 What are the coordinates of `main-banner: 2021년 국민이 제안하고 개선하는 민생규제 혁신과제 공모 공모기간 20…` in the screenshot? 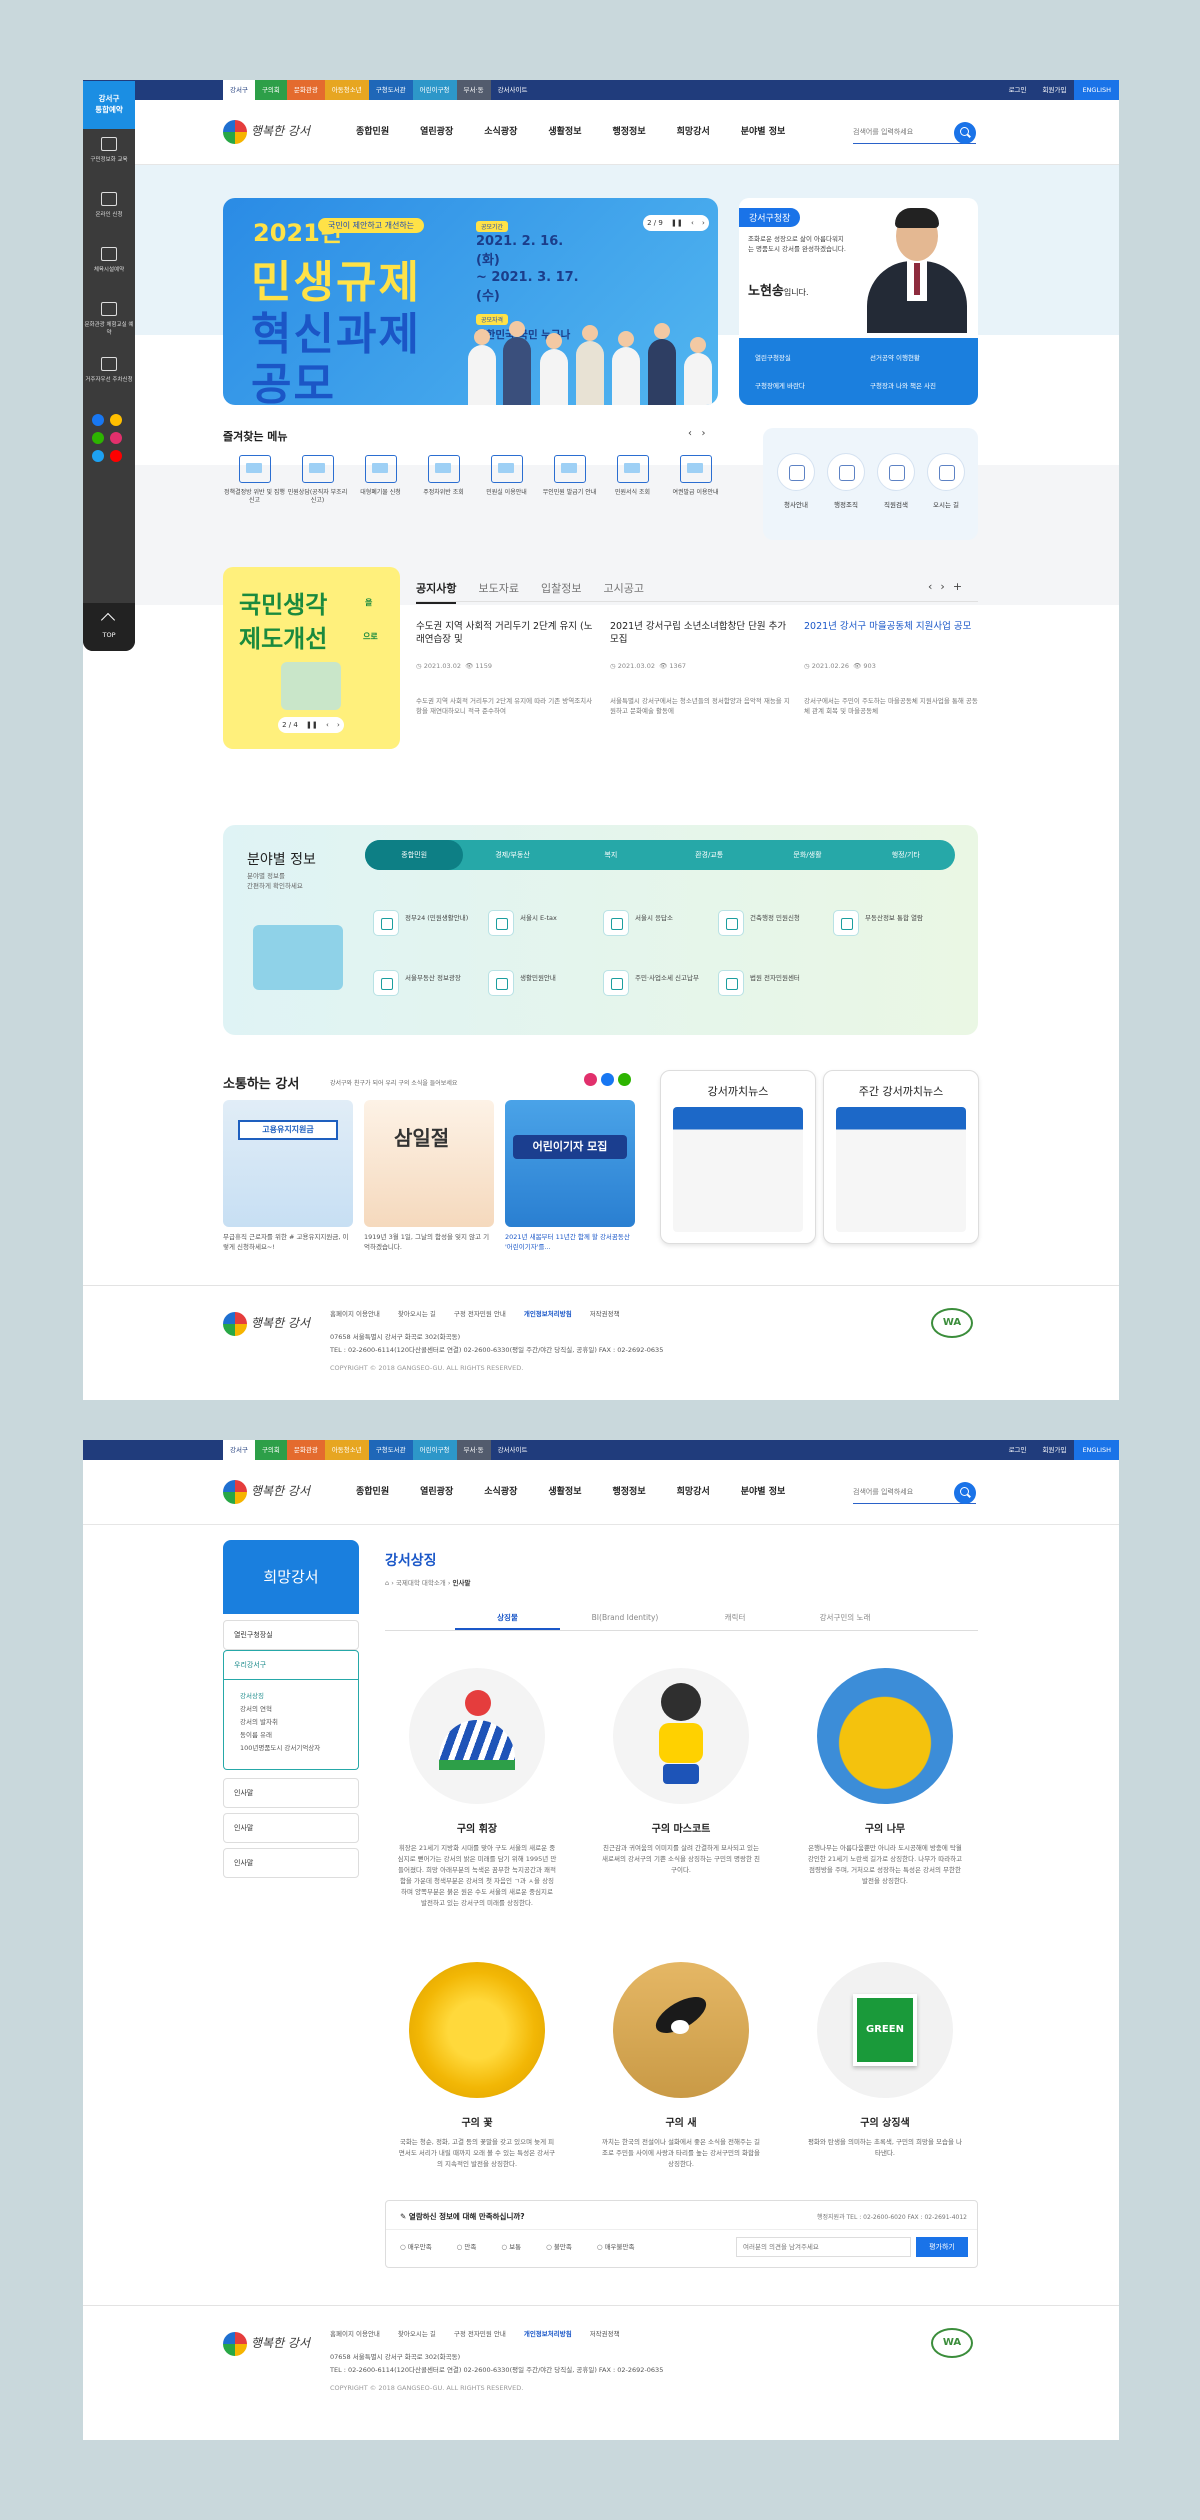 It's located at (470, 301).